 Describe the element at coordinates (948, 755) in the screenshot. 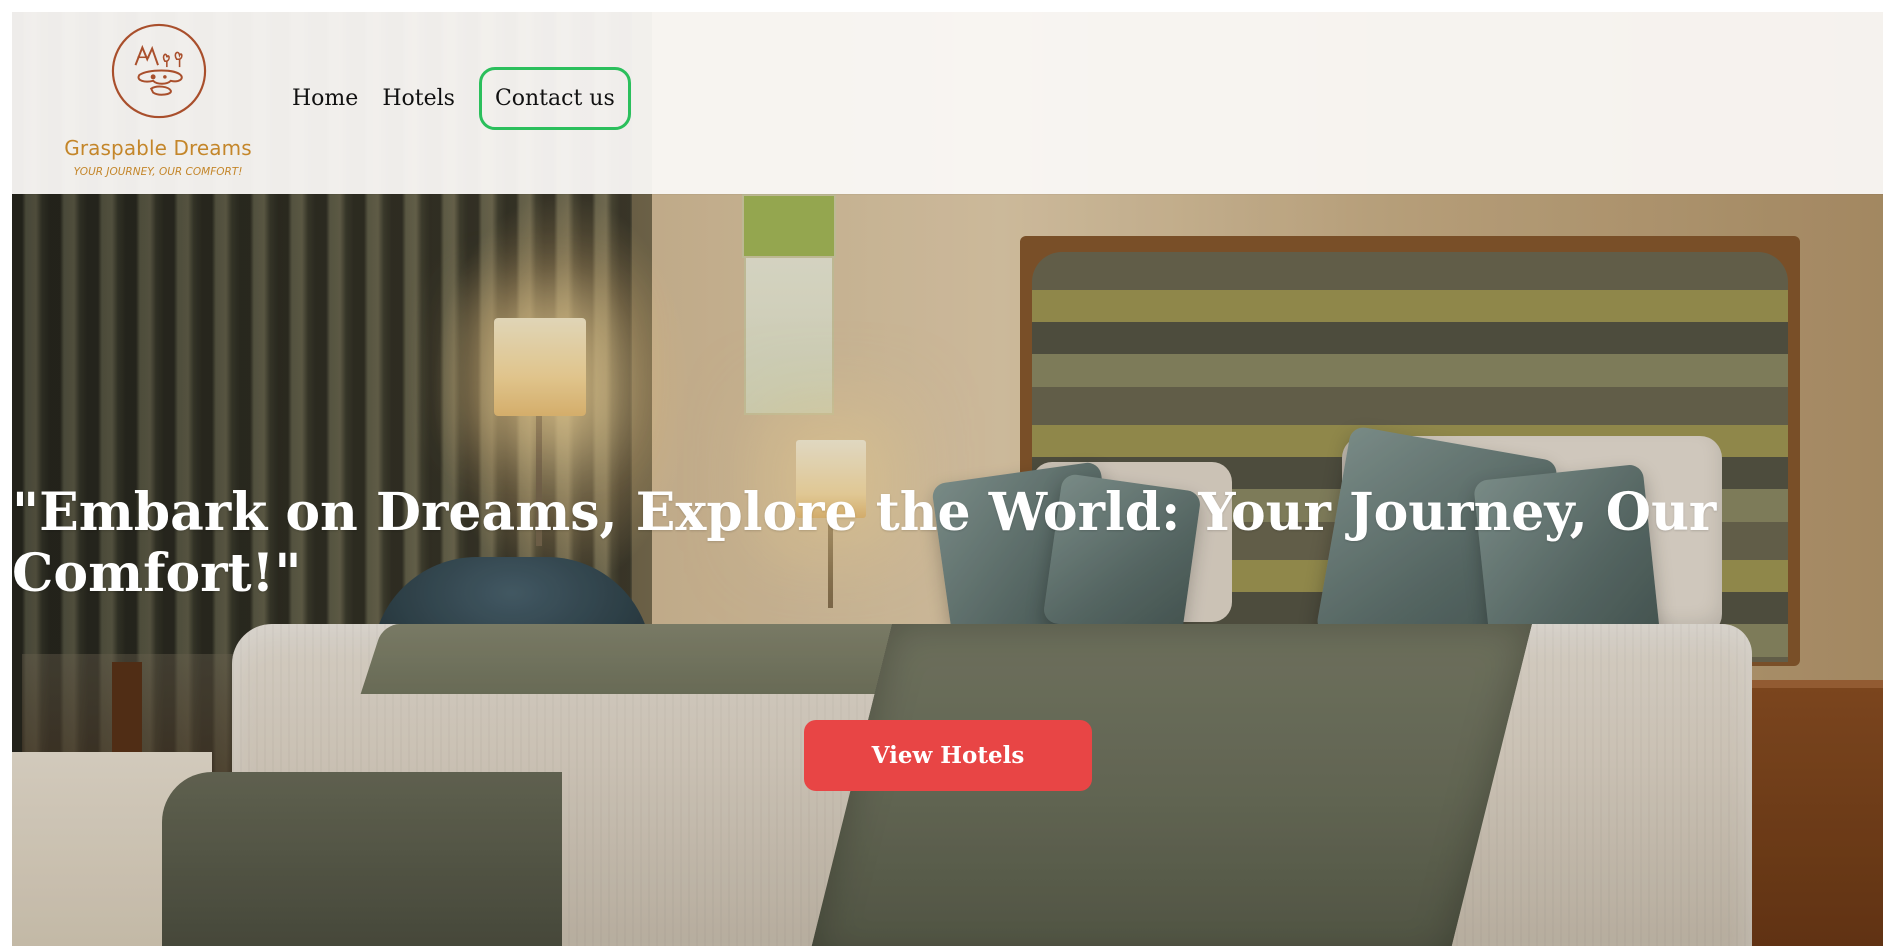

I see `view-hotels-button: View Hotels` at that location.